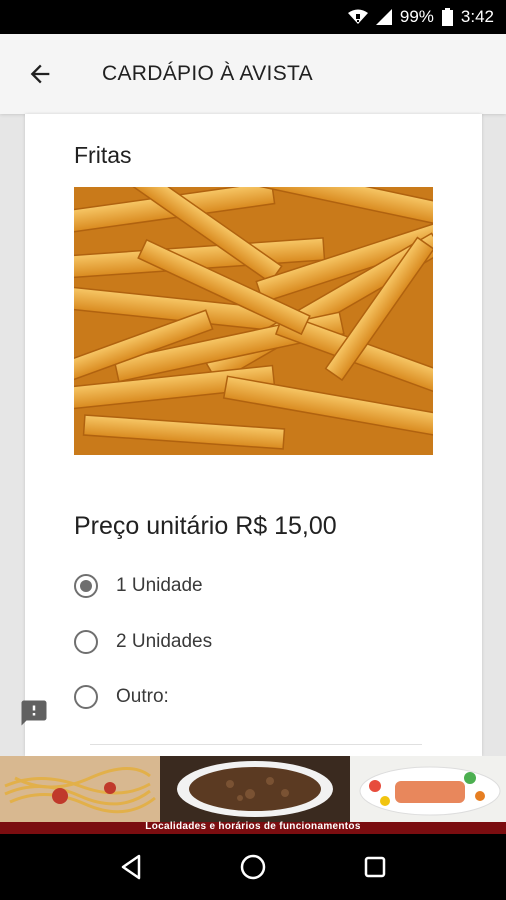  I want to click on system-nav-bar, so click(253, 867).